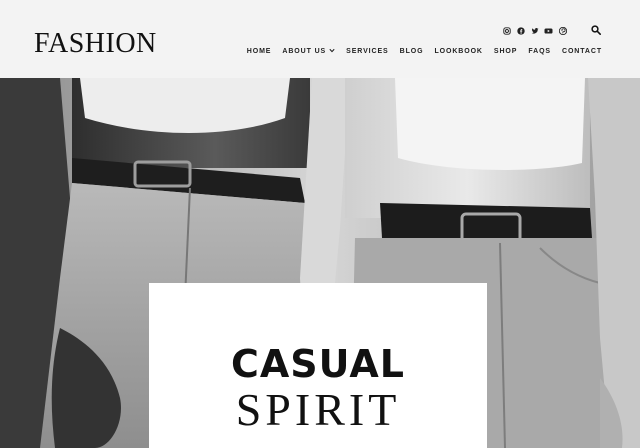 The image size is (640, 448). I want to click on nav-item-label: BLOG, so click(411, 51).